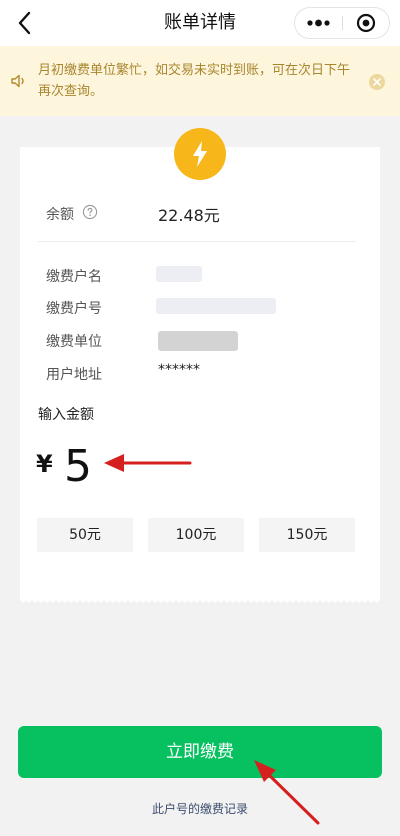  Describe the element at coordinates (44, 464) in the screenshot. I see `currency-symbol: ¥` at that location.